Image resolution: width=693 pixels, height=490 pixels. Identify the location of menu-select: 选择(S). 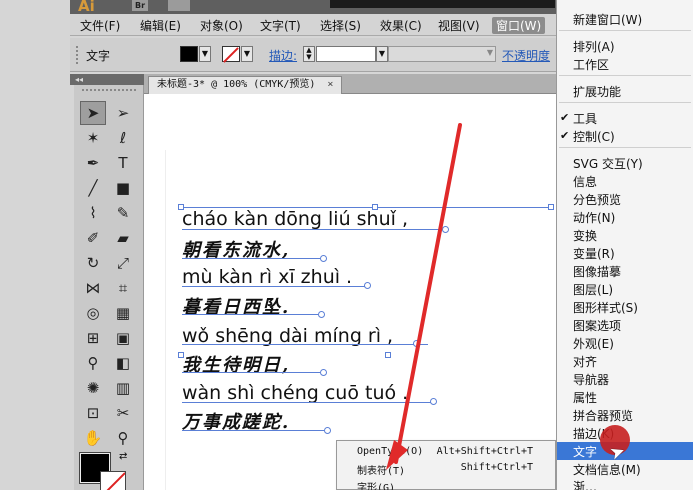
(340, 25).